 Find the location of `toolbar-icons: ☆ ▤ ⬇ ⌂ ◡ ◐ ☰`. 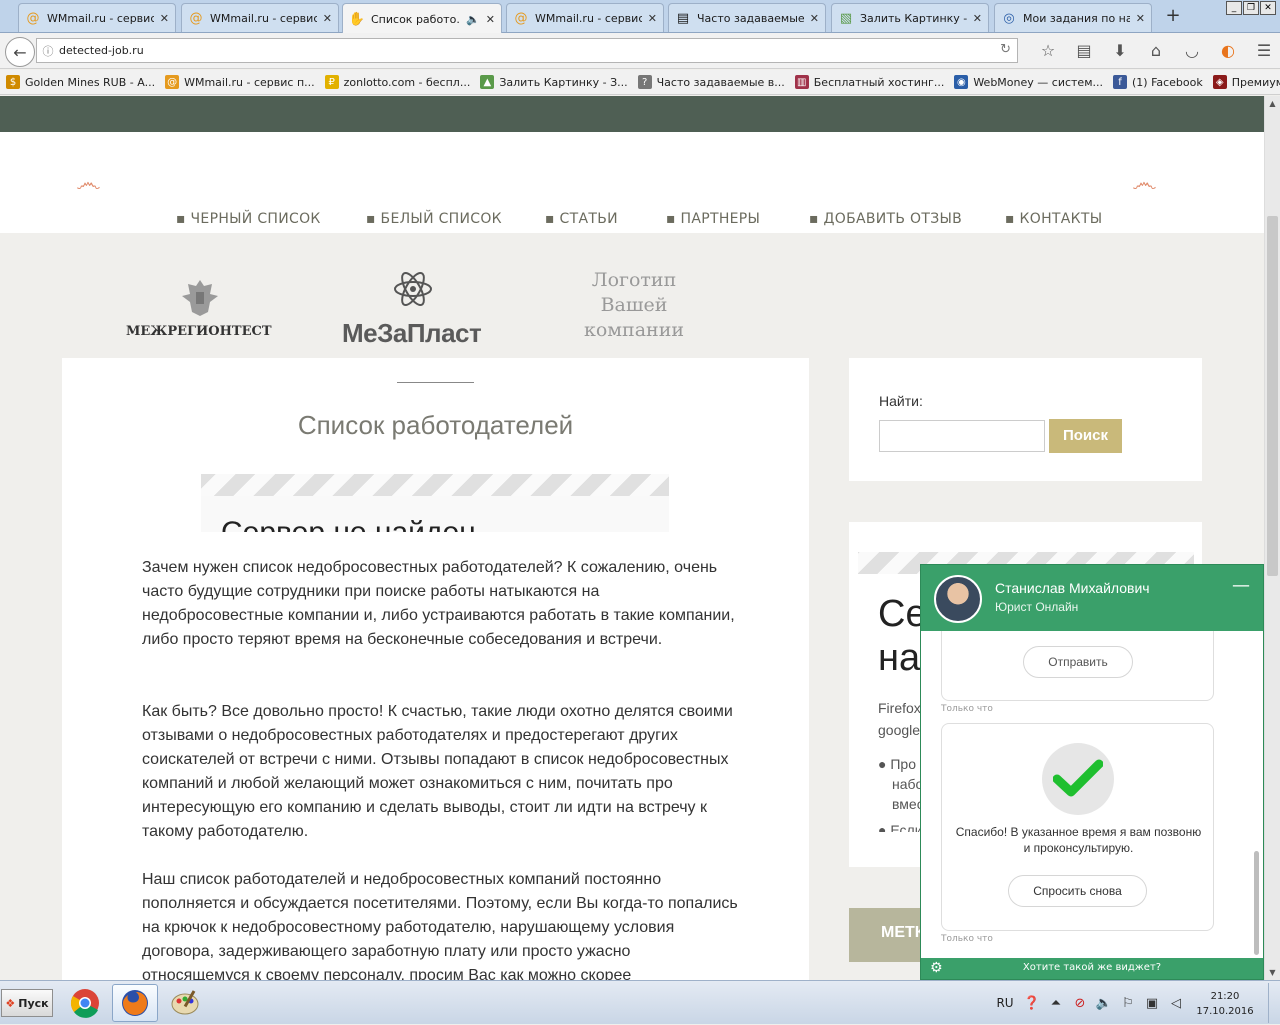

toolbar-icons: ☆ ▤ ⬇ ⌂ ◡ ◐ ☰ is located at coordinates (1155, 50).